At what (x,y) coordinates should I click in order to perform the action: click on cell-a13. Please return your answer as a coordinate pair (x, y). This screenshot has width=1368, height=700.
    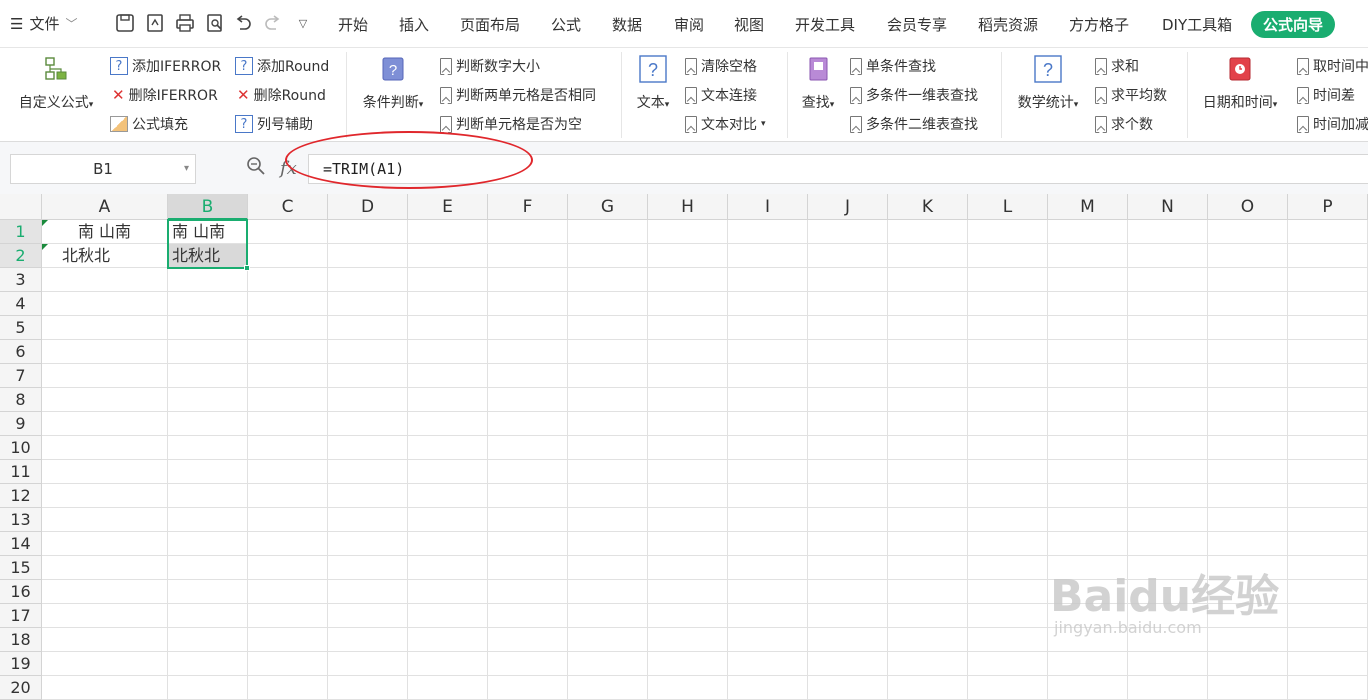
    Looking at the image, I should click on (105, 520).